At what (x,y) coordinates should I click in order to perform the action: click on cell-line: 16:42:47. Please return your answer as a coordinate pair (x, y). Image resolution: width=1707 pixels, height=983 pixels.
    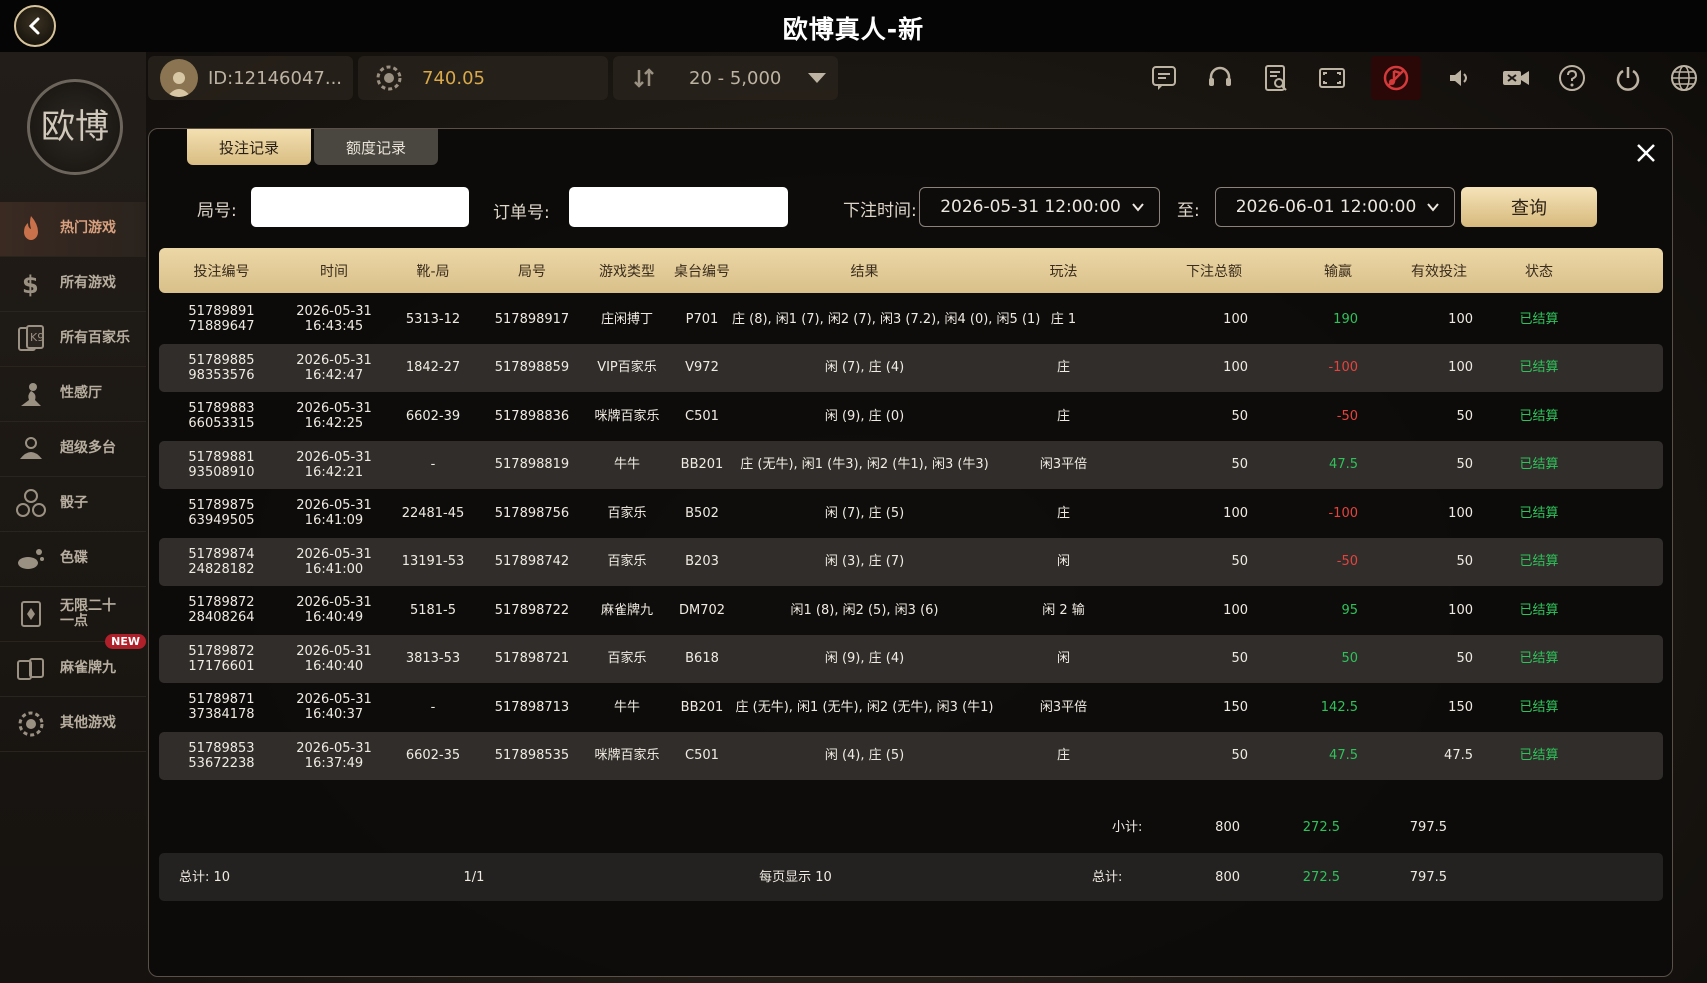
    Looking at the image, I should click on (334, 375).